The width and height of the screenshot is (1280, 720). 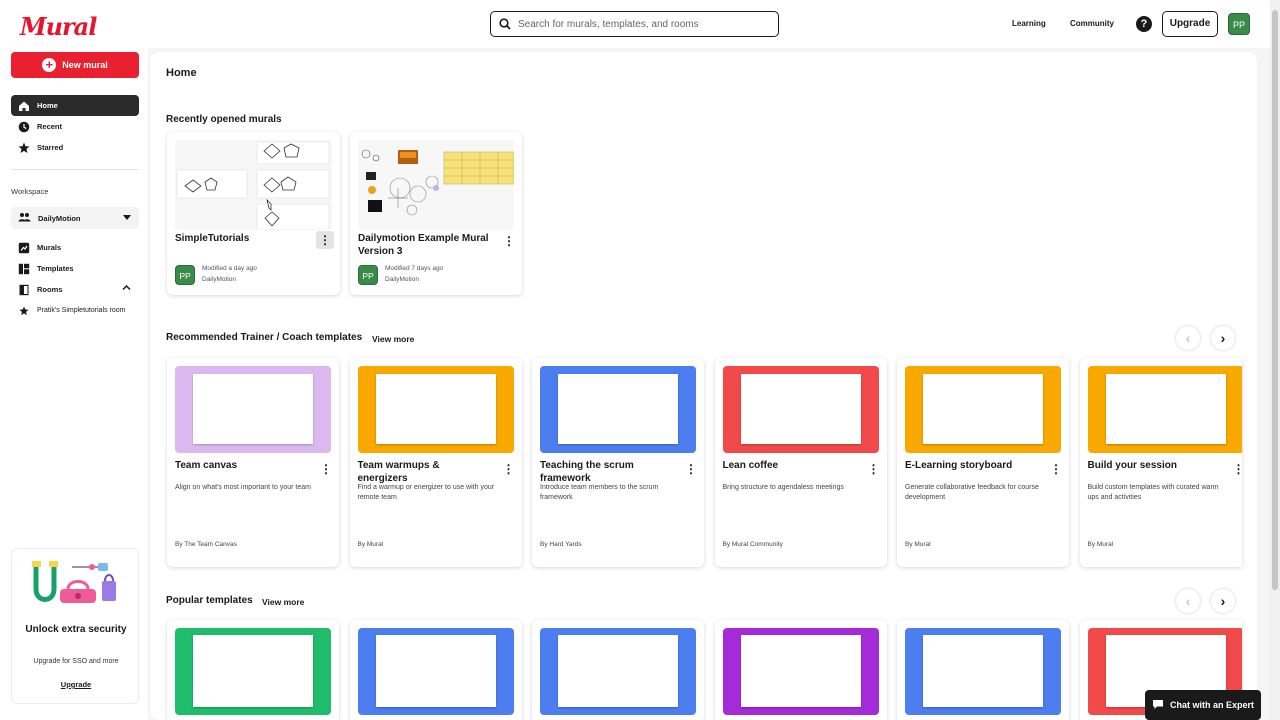 What do you see at coordinates (1239, 24) in the screenshot?
I see `user-avatar: PP` at bounding box center [1239, 24].